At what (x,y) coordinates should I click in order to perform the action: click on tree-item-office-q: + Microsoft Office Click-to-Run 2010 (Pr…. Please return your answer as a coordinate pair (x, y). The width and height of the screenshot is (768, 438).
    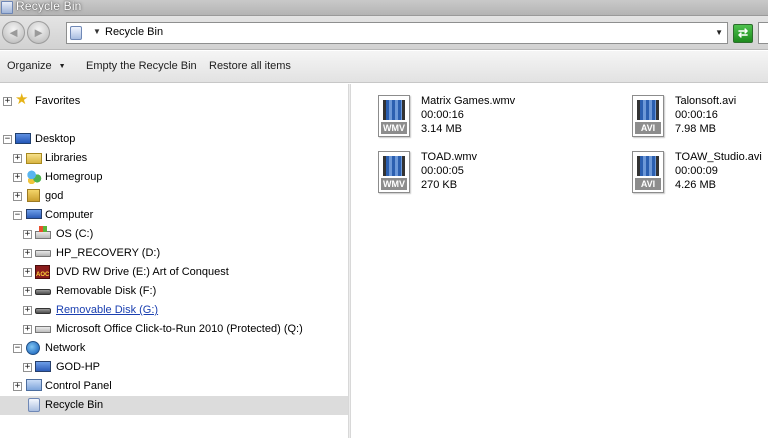
    Looking at the image, I should click on (174, 329).